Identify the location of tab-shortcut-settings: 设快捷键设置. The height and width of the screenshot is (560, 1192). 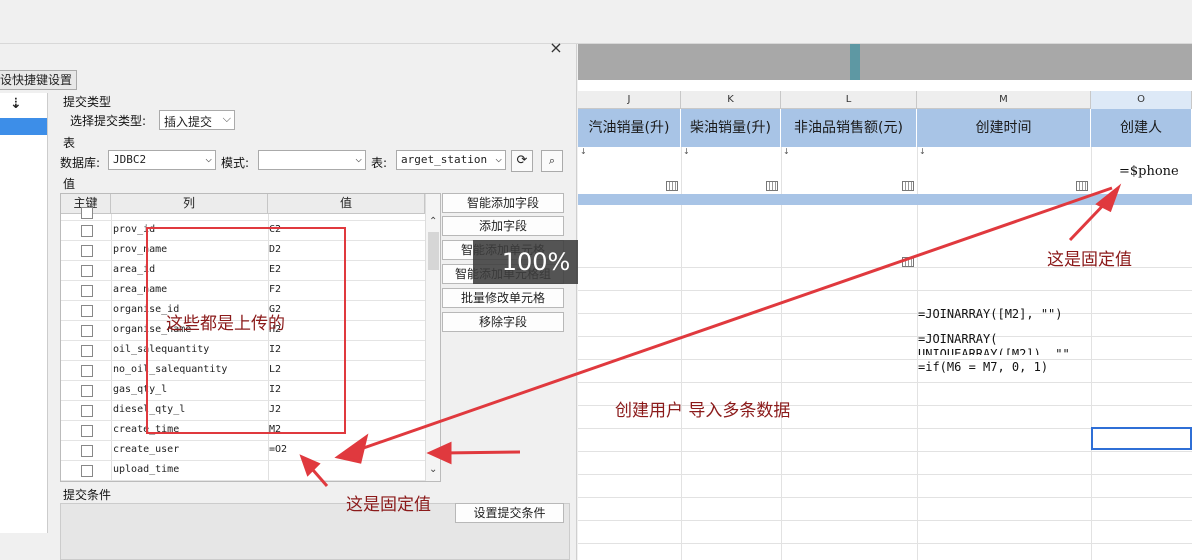
(39, 80).